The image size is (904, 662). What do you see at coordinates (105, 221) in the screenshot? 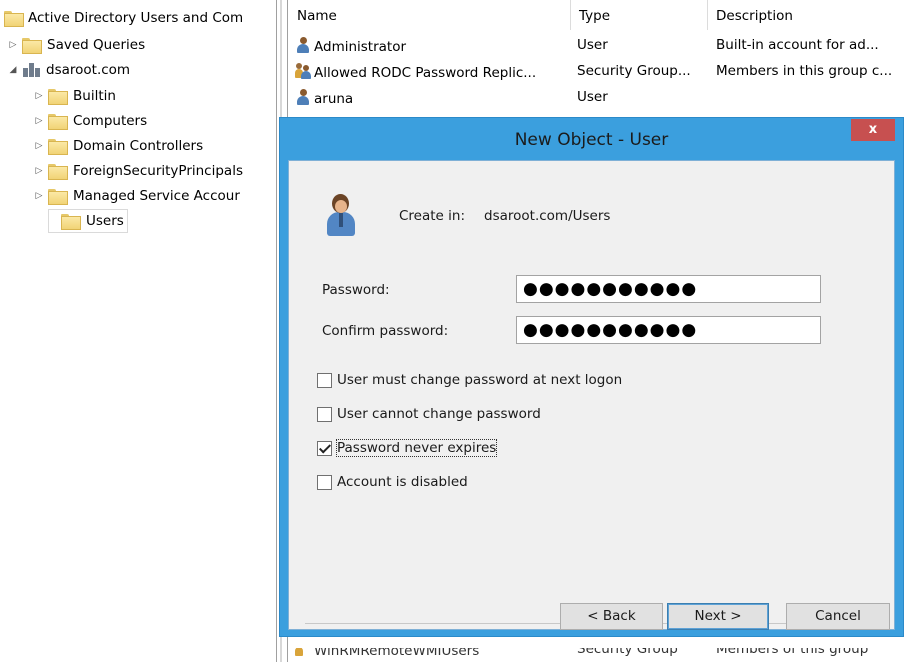
I see `tree-item-label: Users` at bounding box center [105, 221].